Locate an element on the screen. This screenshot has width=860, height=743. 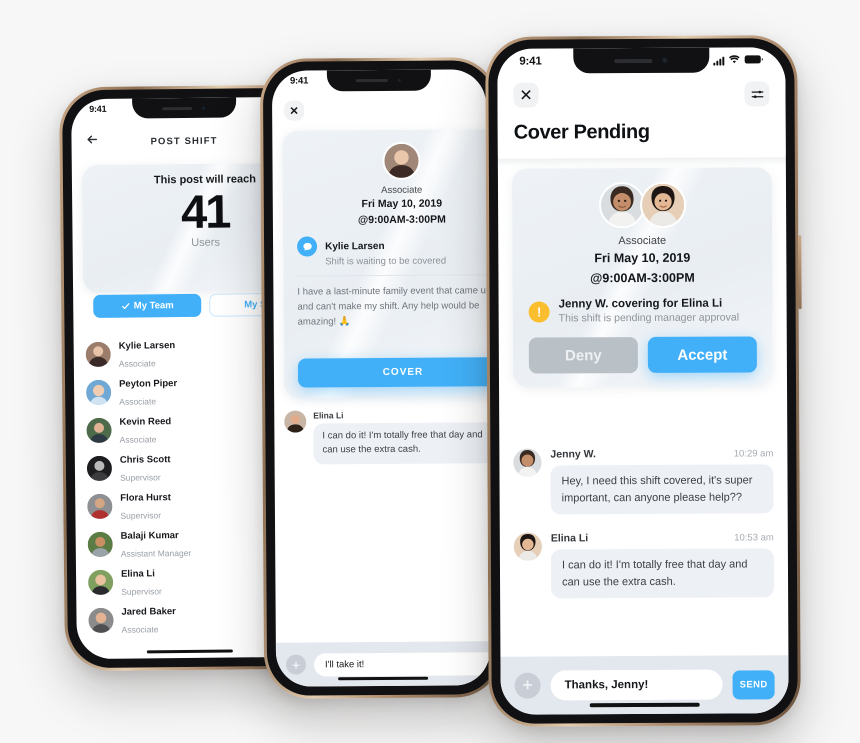
accept-button: Accept is located at coordinates (702, 354).